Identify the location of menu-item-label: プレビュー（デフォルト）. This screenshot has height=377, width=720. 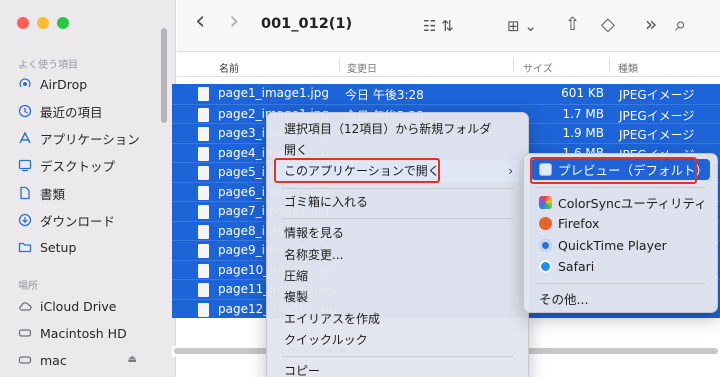
(633, 170).